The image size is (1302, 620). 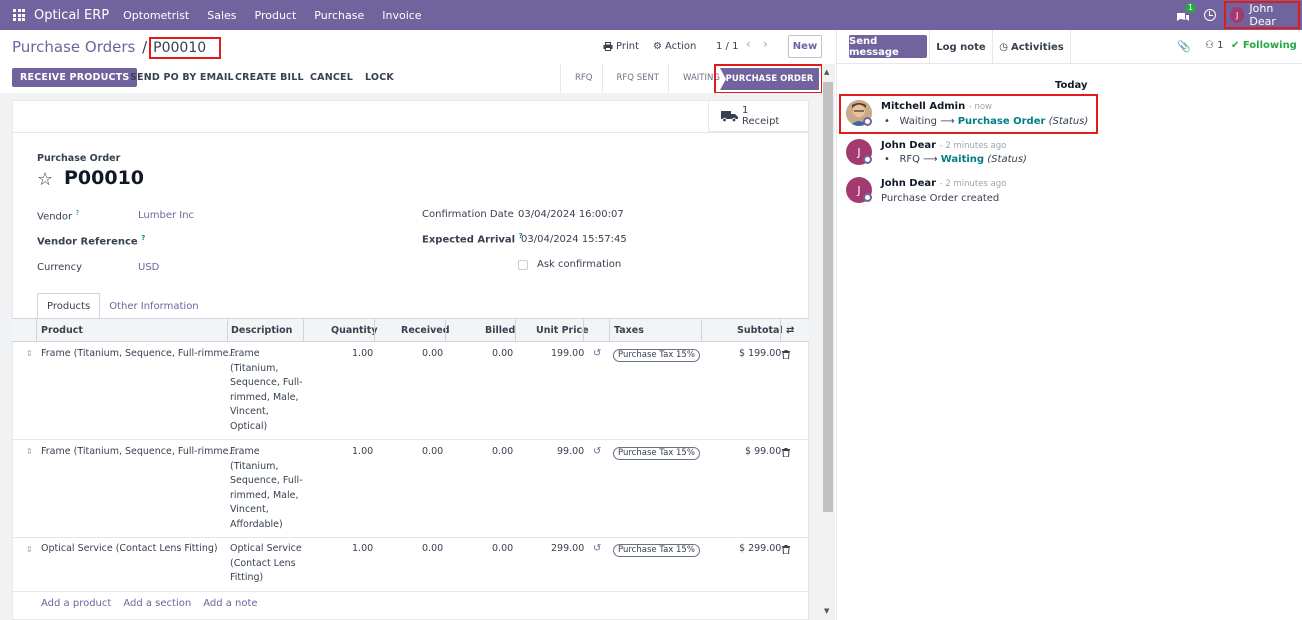 What do you see at coordinates (629, 330) in the screenshot?
I see `col-taxes: Taxes` at bounding box center [629, 330].